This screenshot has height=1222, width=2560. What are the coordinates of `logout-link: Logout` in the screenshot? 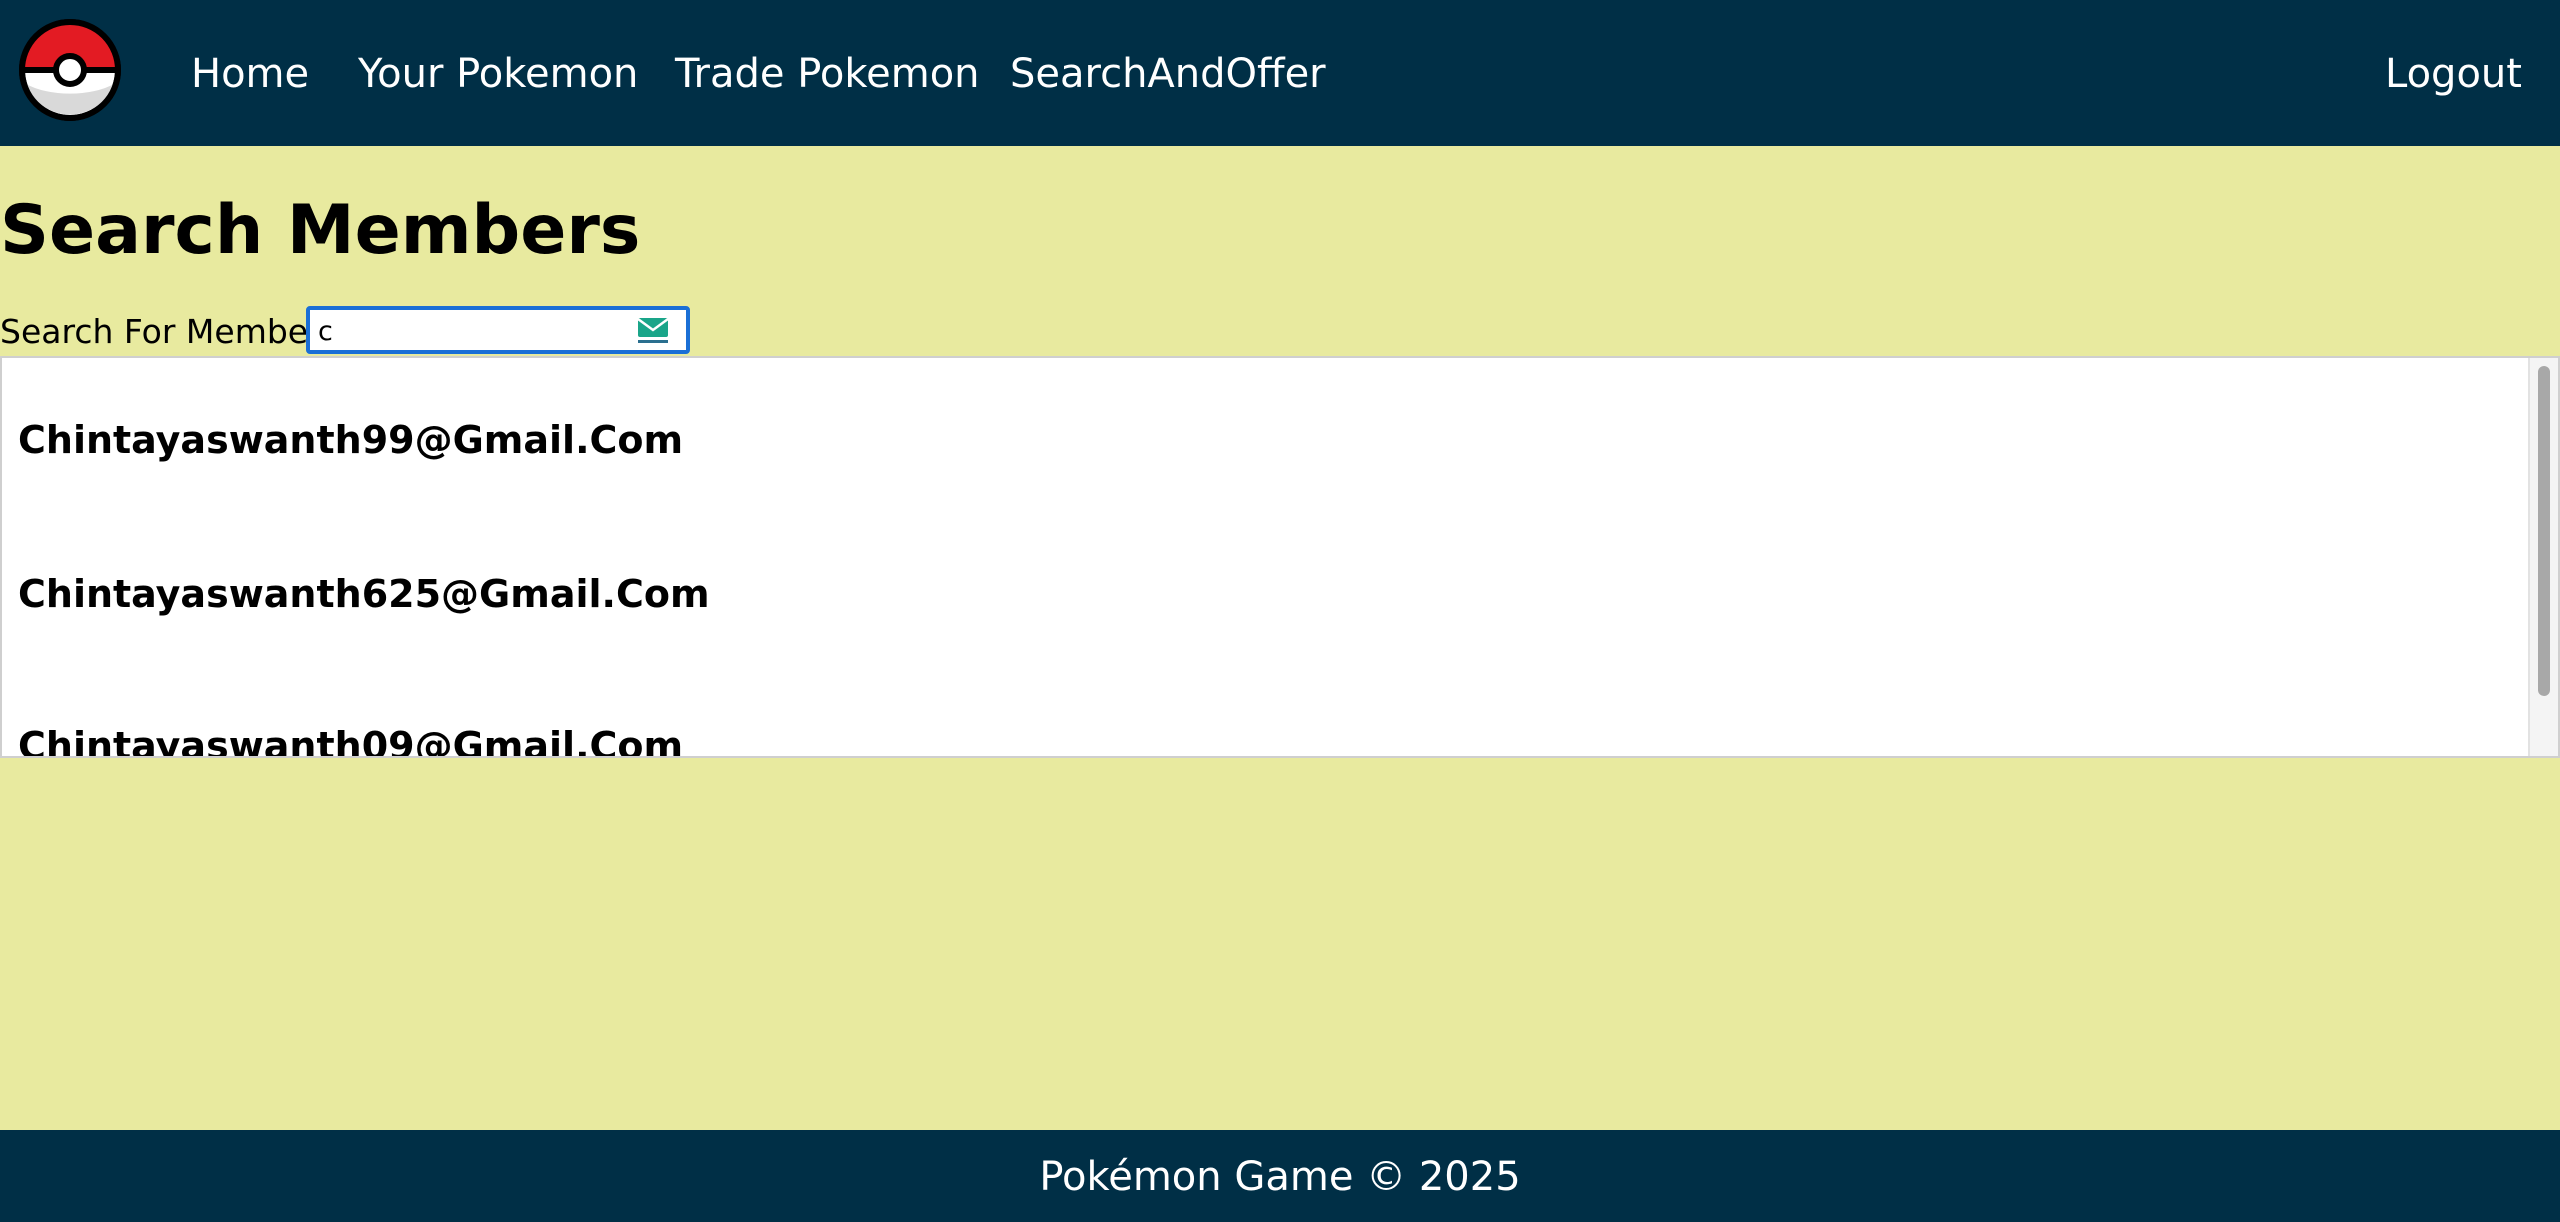 It's located at (2453, 74).